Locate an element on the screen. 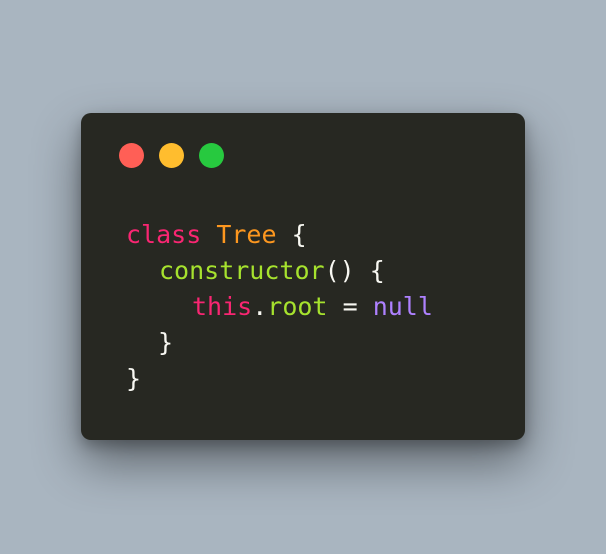 The width and height of the screenshot is (606, 554). keyword-this: this is located at coordinates (222, 306).